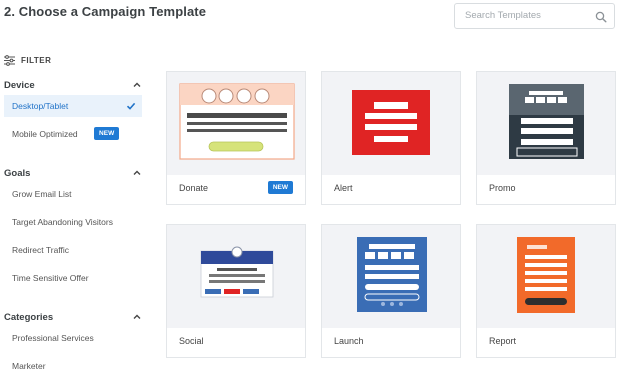 Image resolution: width=620 pixels, height=375 pixels. I want to click on template-card-alert: Alert, so click(391, 138).